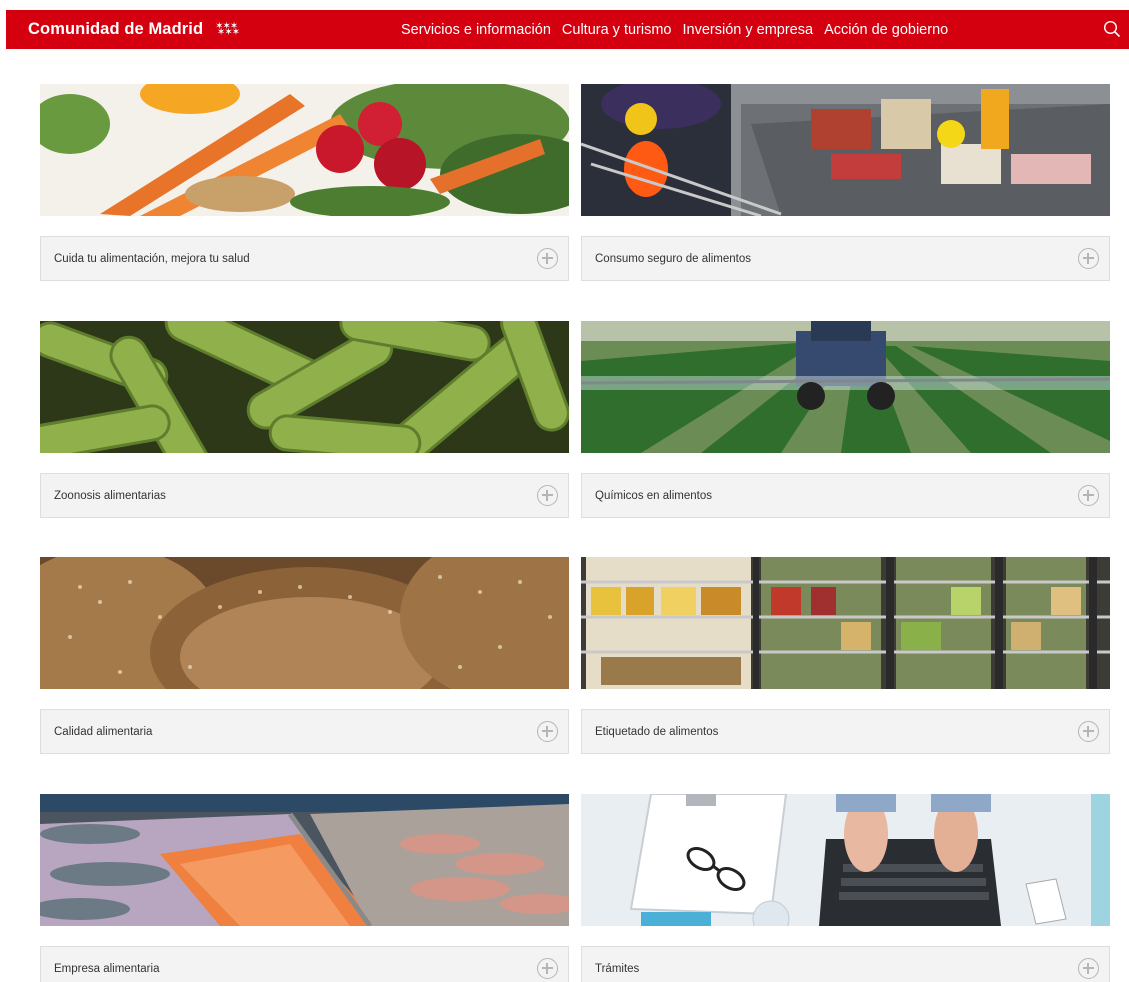  Describe the element at coordinates (116, 29) in the screenshot. I see `brand-name: Comunidad de Madrid` at that location.